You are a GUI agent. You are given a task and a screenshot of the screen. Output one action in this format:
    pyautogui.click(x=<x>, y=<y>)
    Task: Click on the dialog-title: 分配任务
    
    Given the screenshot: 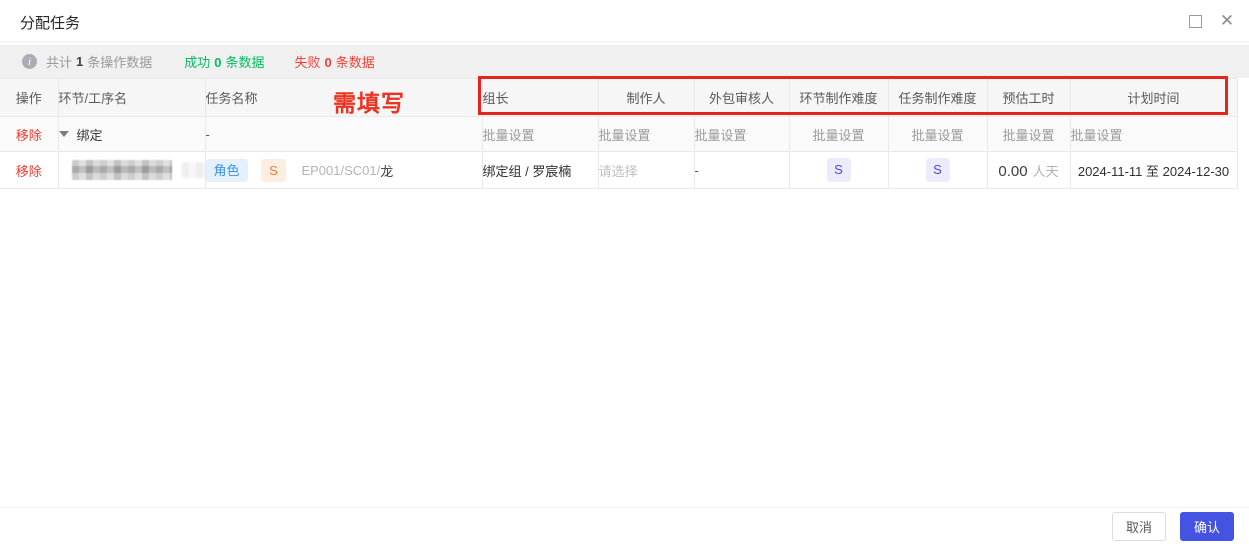 What is the action you would take?
    pyautogui.click(x=50, y=23)
    